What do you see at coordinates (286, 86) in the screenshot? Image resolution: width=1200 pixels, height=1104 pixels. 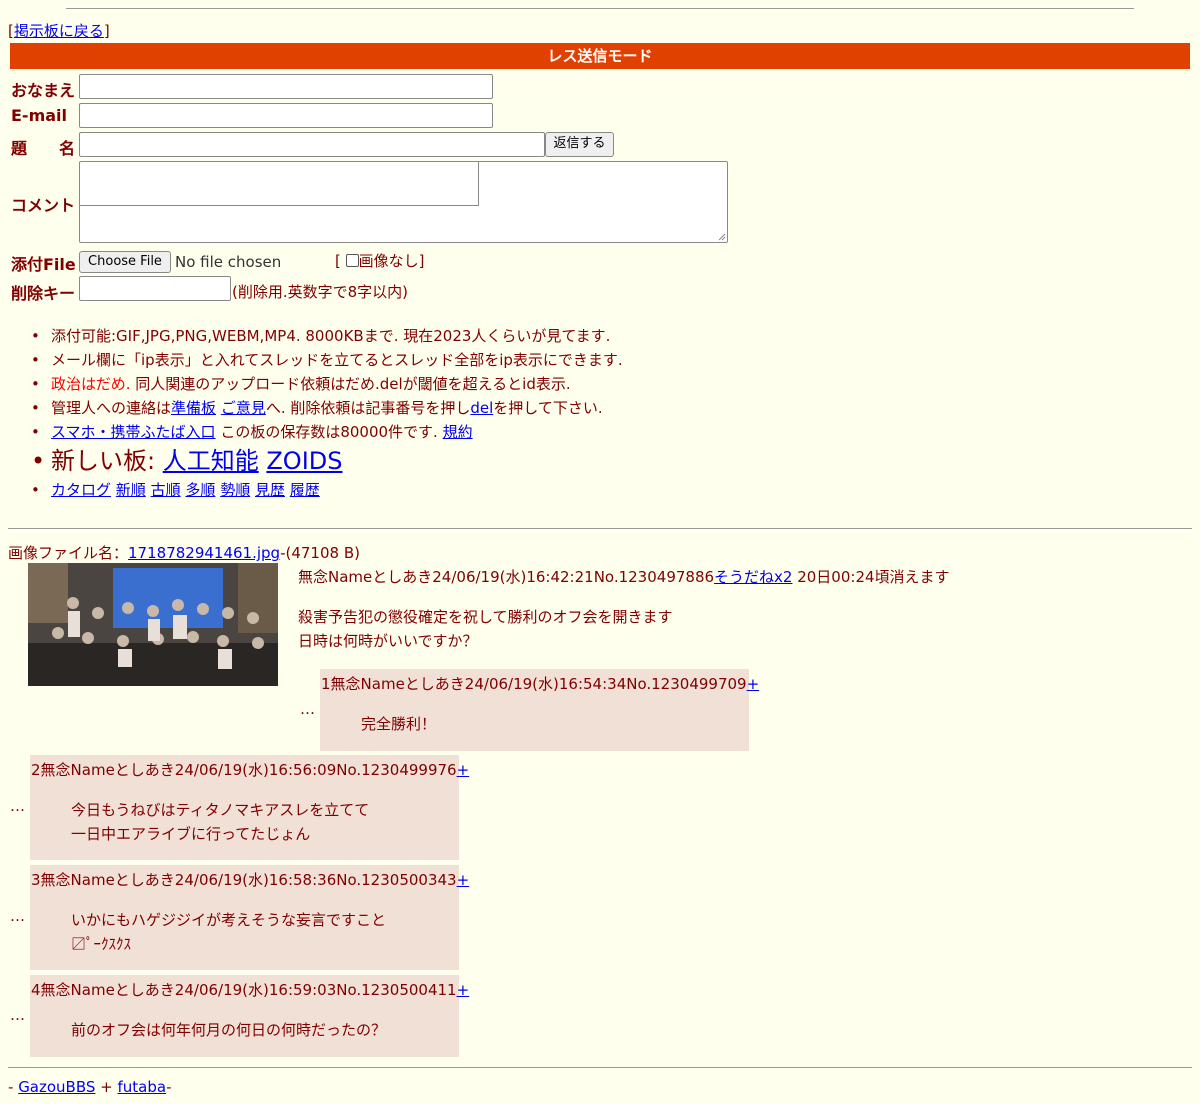 I see `name-input` at bounding box center [286, 86].